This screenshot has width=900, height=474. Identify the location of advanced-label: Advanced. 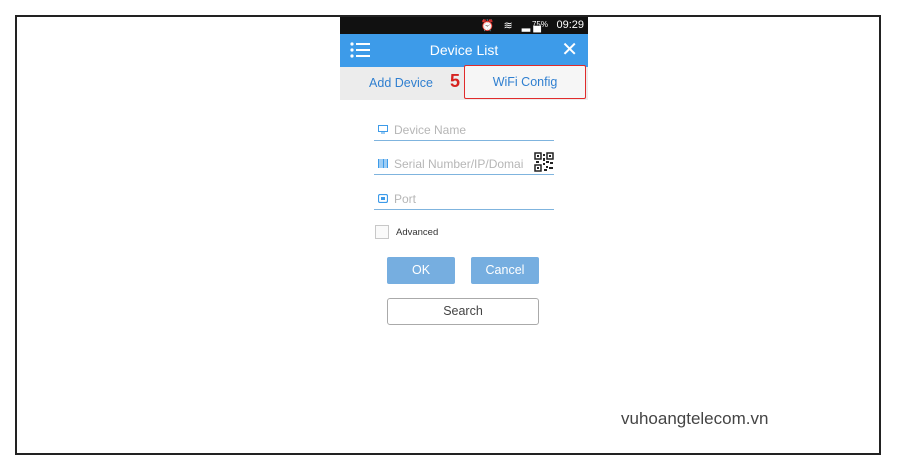
(417, 232).